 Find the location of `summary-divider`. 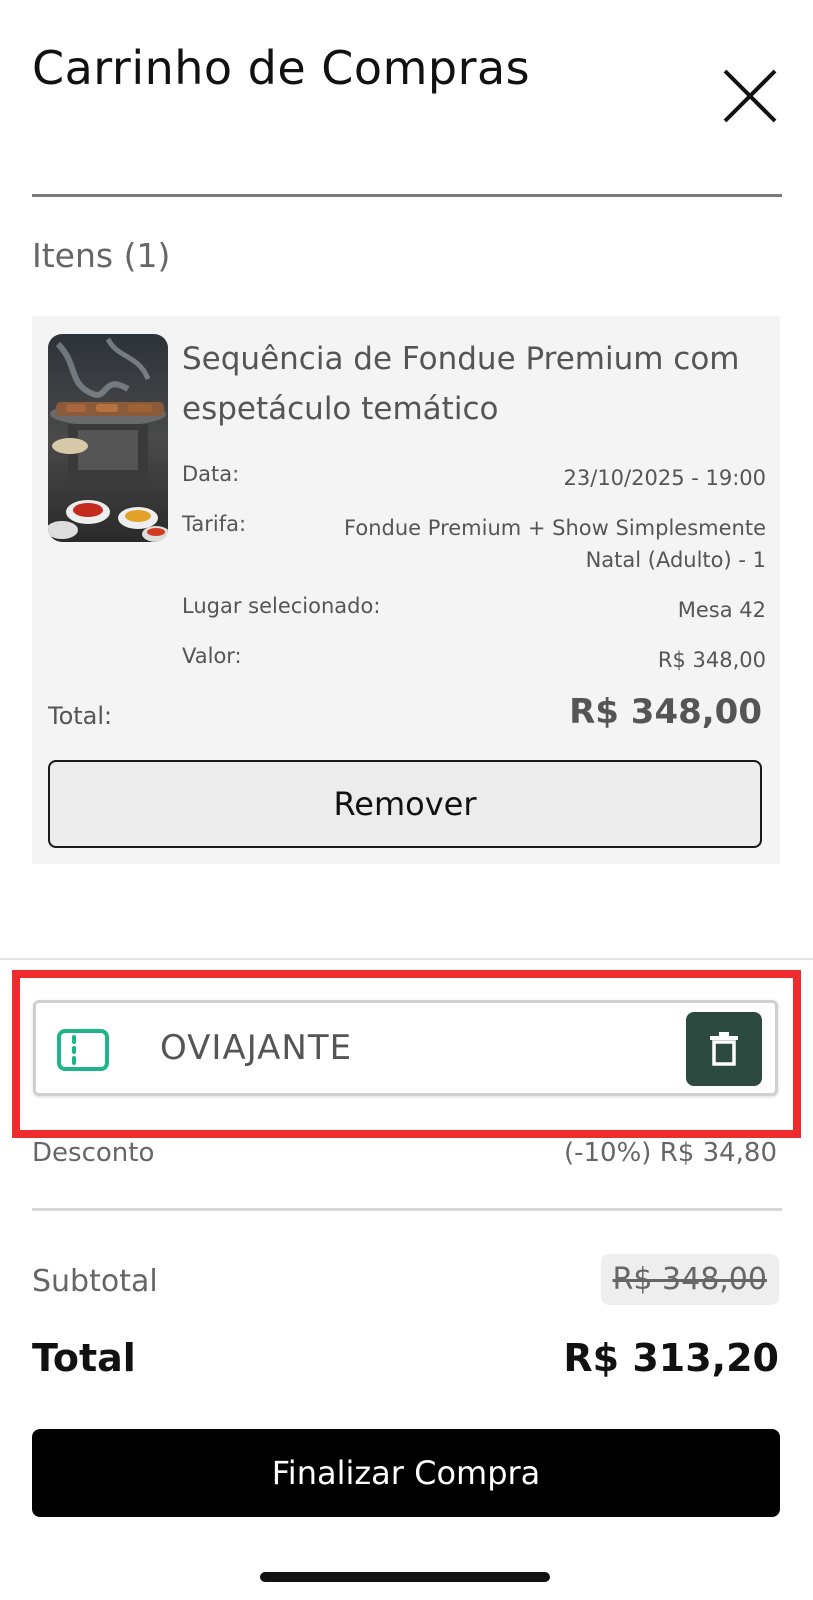

summary-divider is located at coordinates (407, 1209).